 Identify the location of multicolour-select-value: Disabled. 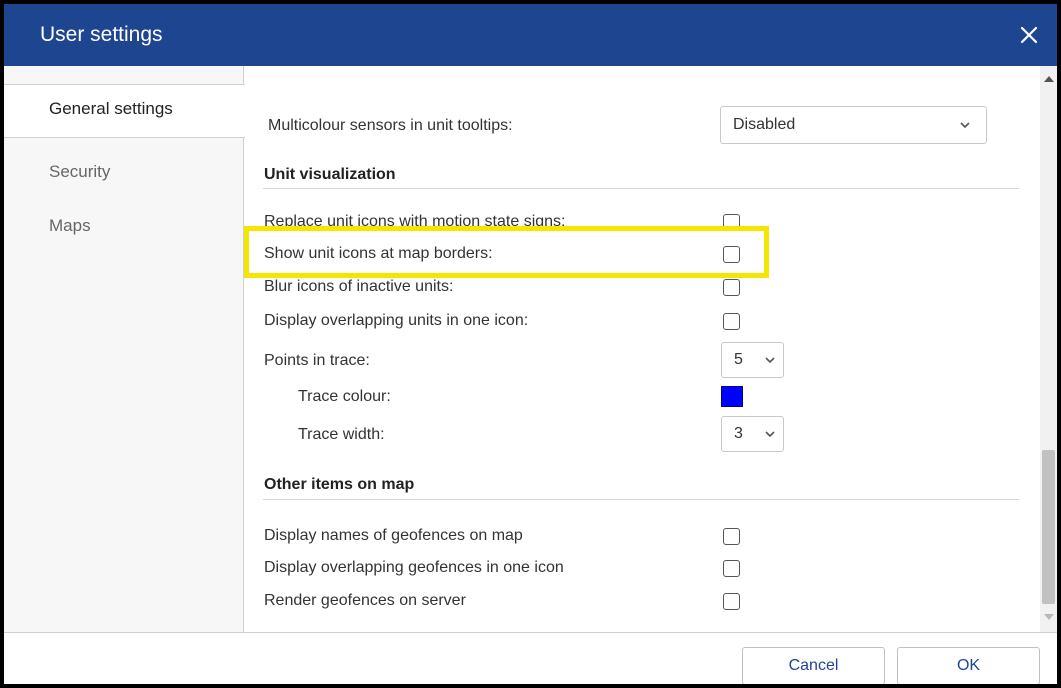
(764, 124).